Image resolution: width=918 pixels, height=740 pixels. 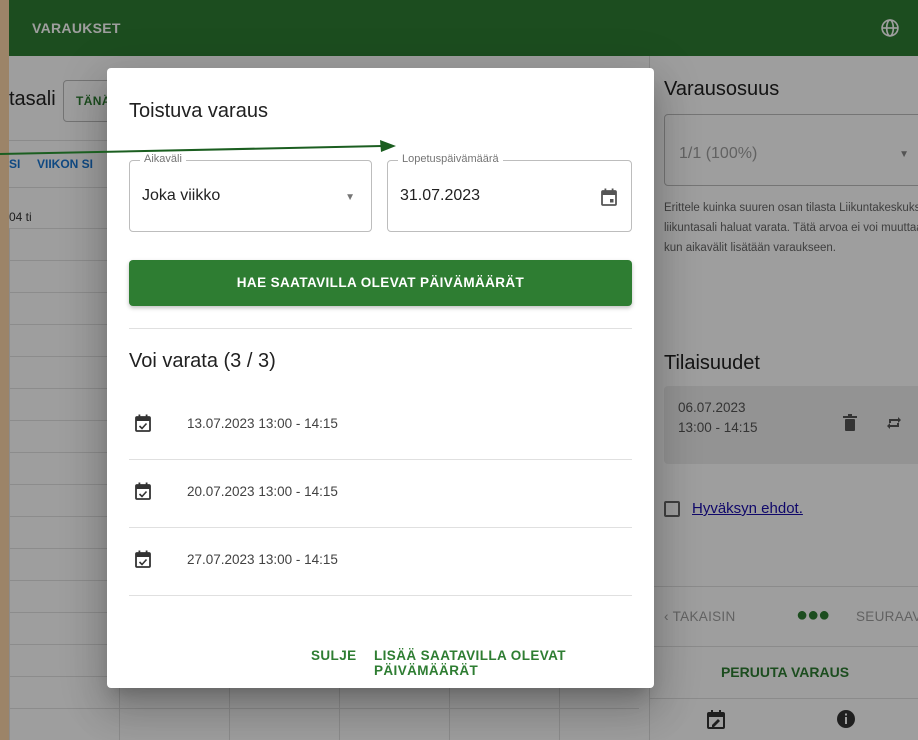 What do you see at coordinates (380, 494) in the screenshot?
I see `list-item: 20.07.2023 13:00 - 14:15` at bounding box center [380, 494].